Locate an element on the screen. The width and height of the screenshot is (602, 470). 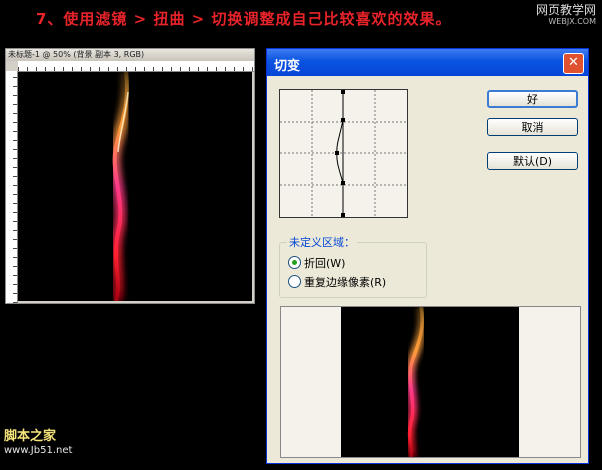
shear-curve-grid is located at coordinates (343, 153).